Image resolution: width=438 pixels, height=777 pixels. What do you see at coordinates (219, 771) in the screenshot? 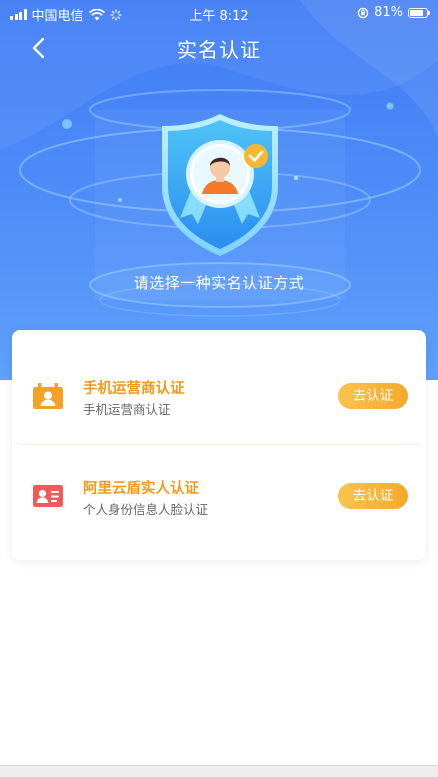
I see `home-indicator-area` at bounding box center [219, 771].